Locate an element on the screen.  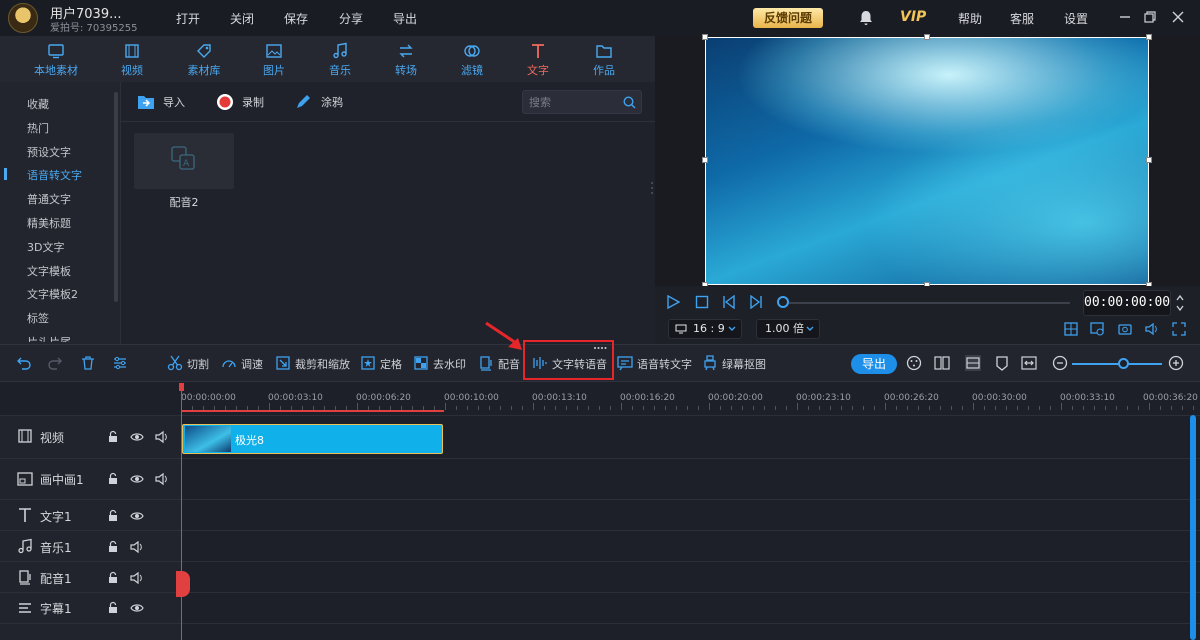
doodle-button: 涂鸦 is located at coordinates (332, 102).